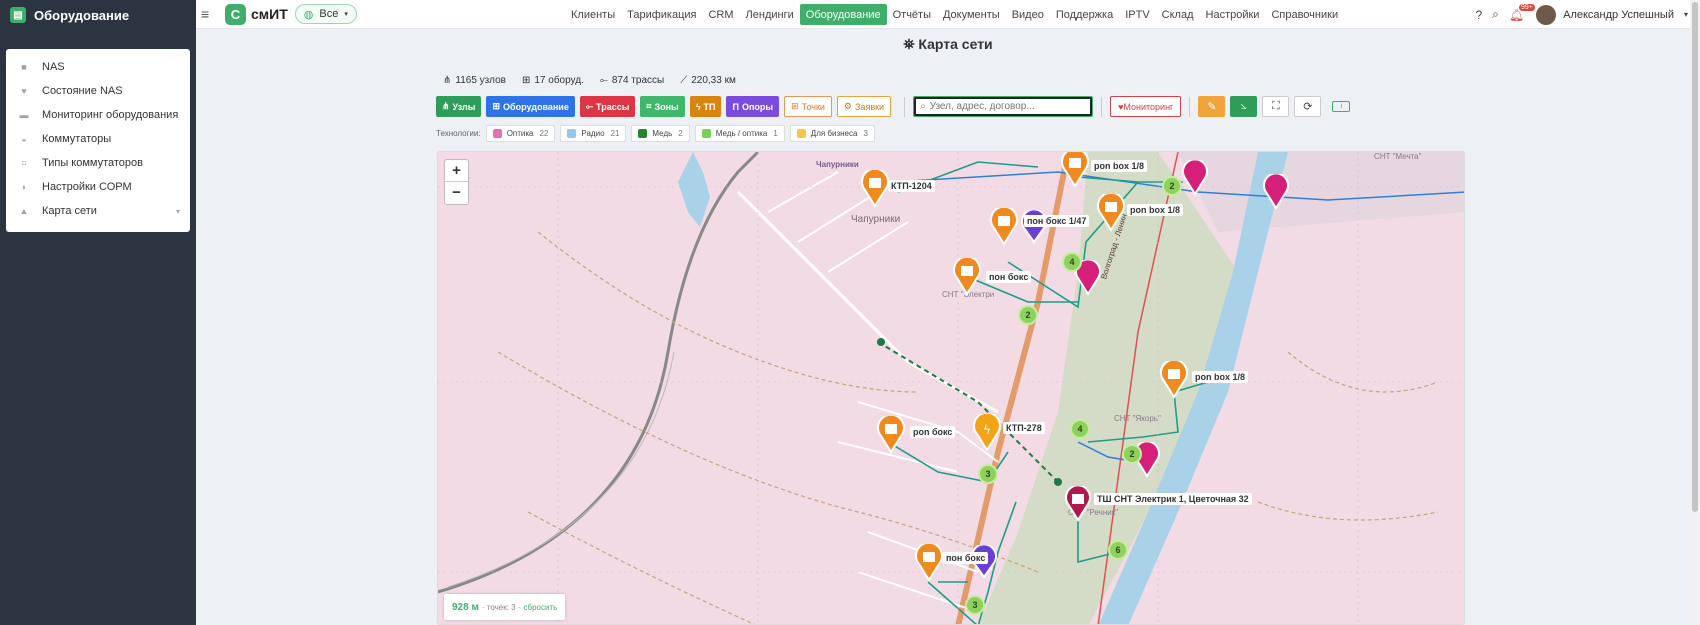 Image resolution: width=1700 pixels, height=625 pixels. I want to click on nav-clients: Клиенты, so click(593, 14).